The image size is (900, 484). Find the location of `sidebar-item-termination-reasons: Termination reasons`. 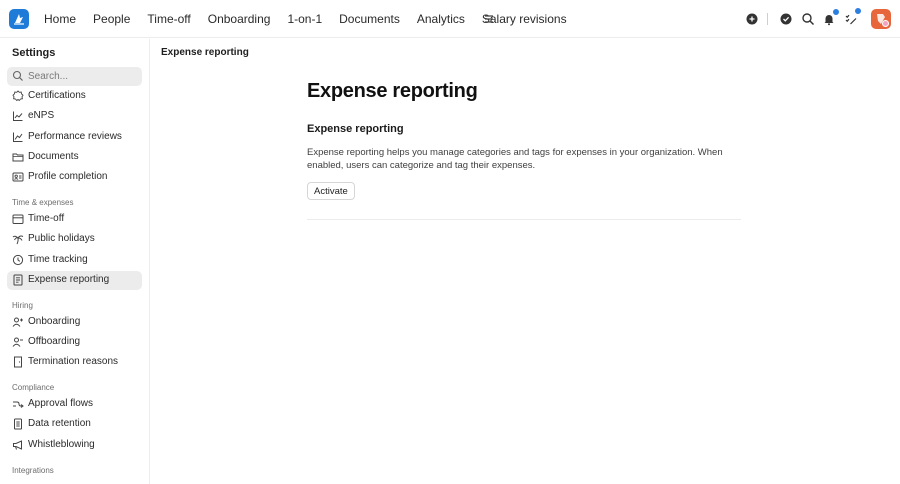

sidebar-item-termination-reasons: Termination reasons is located at coordinates (74, 362).